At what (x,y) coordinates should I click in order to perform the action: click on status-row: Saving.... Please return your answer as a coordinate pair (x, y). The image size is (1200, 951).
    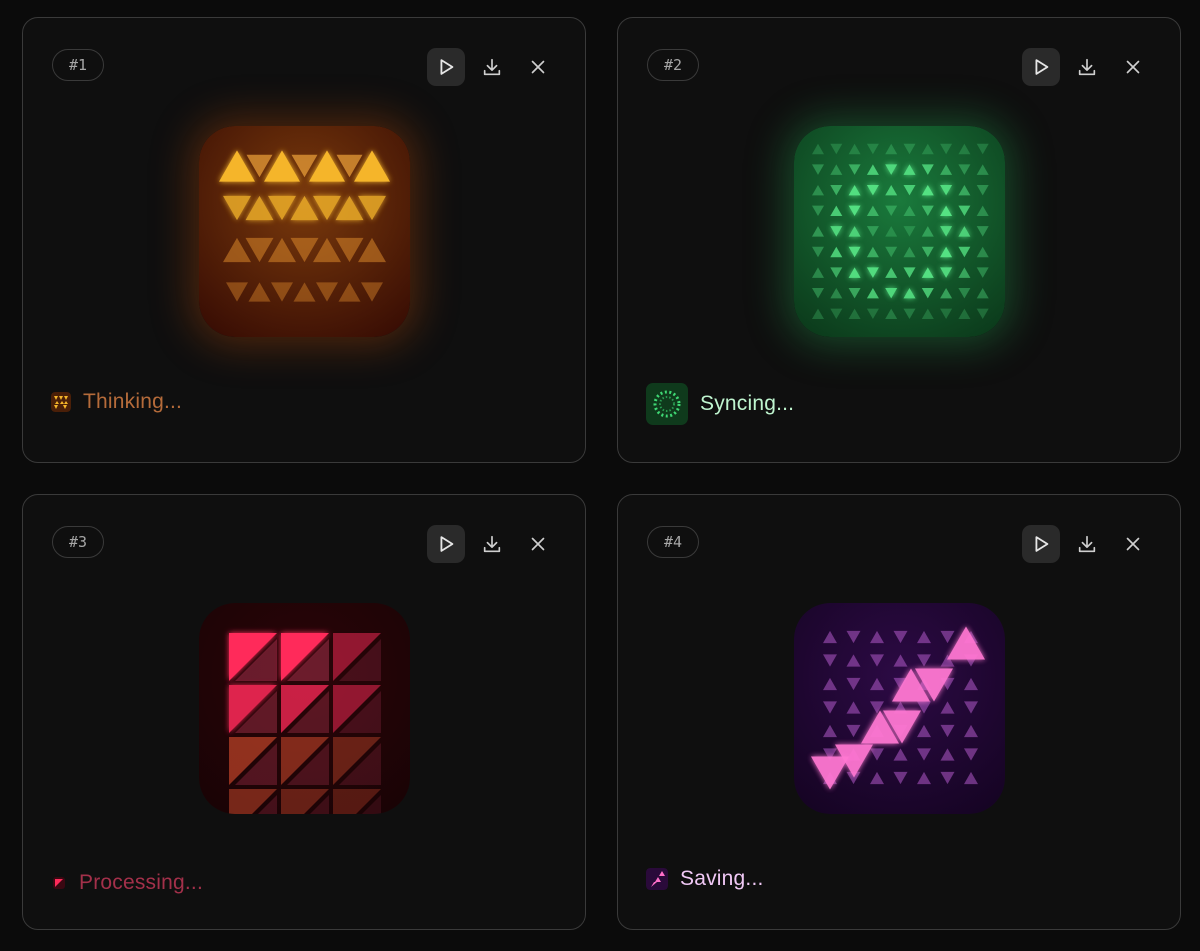
    Looking at the image, I should click on (705, 879).